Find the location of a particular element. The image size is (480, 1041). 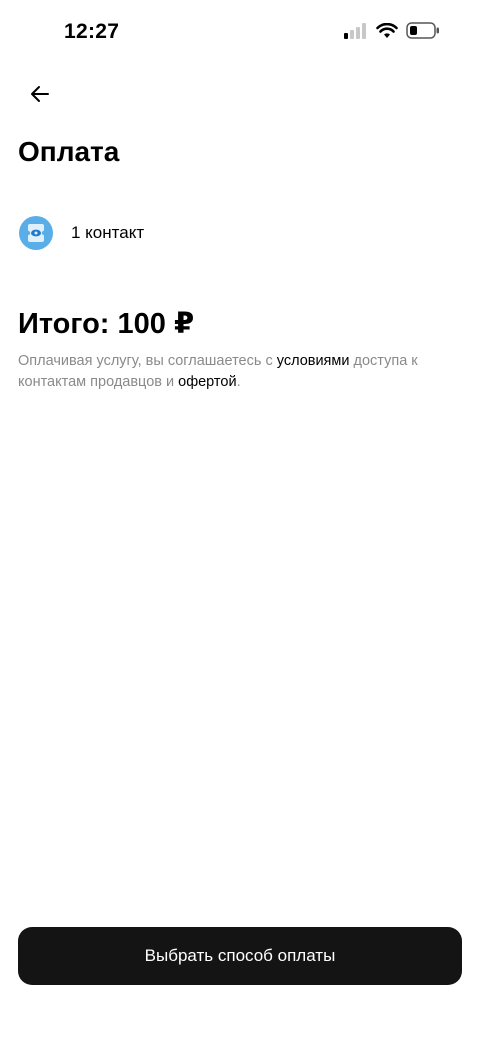

status-bar: 12:27 is located at coordinates (240, 32).